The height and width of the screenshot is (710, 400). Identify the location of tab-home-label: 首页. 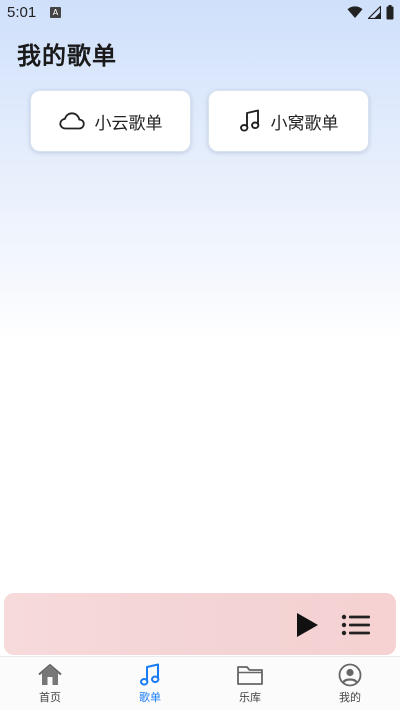
(50, 697).